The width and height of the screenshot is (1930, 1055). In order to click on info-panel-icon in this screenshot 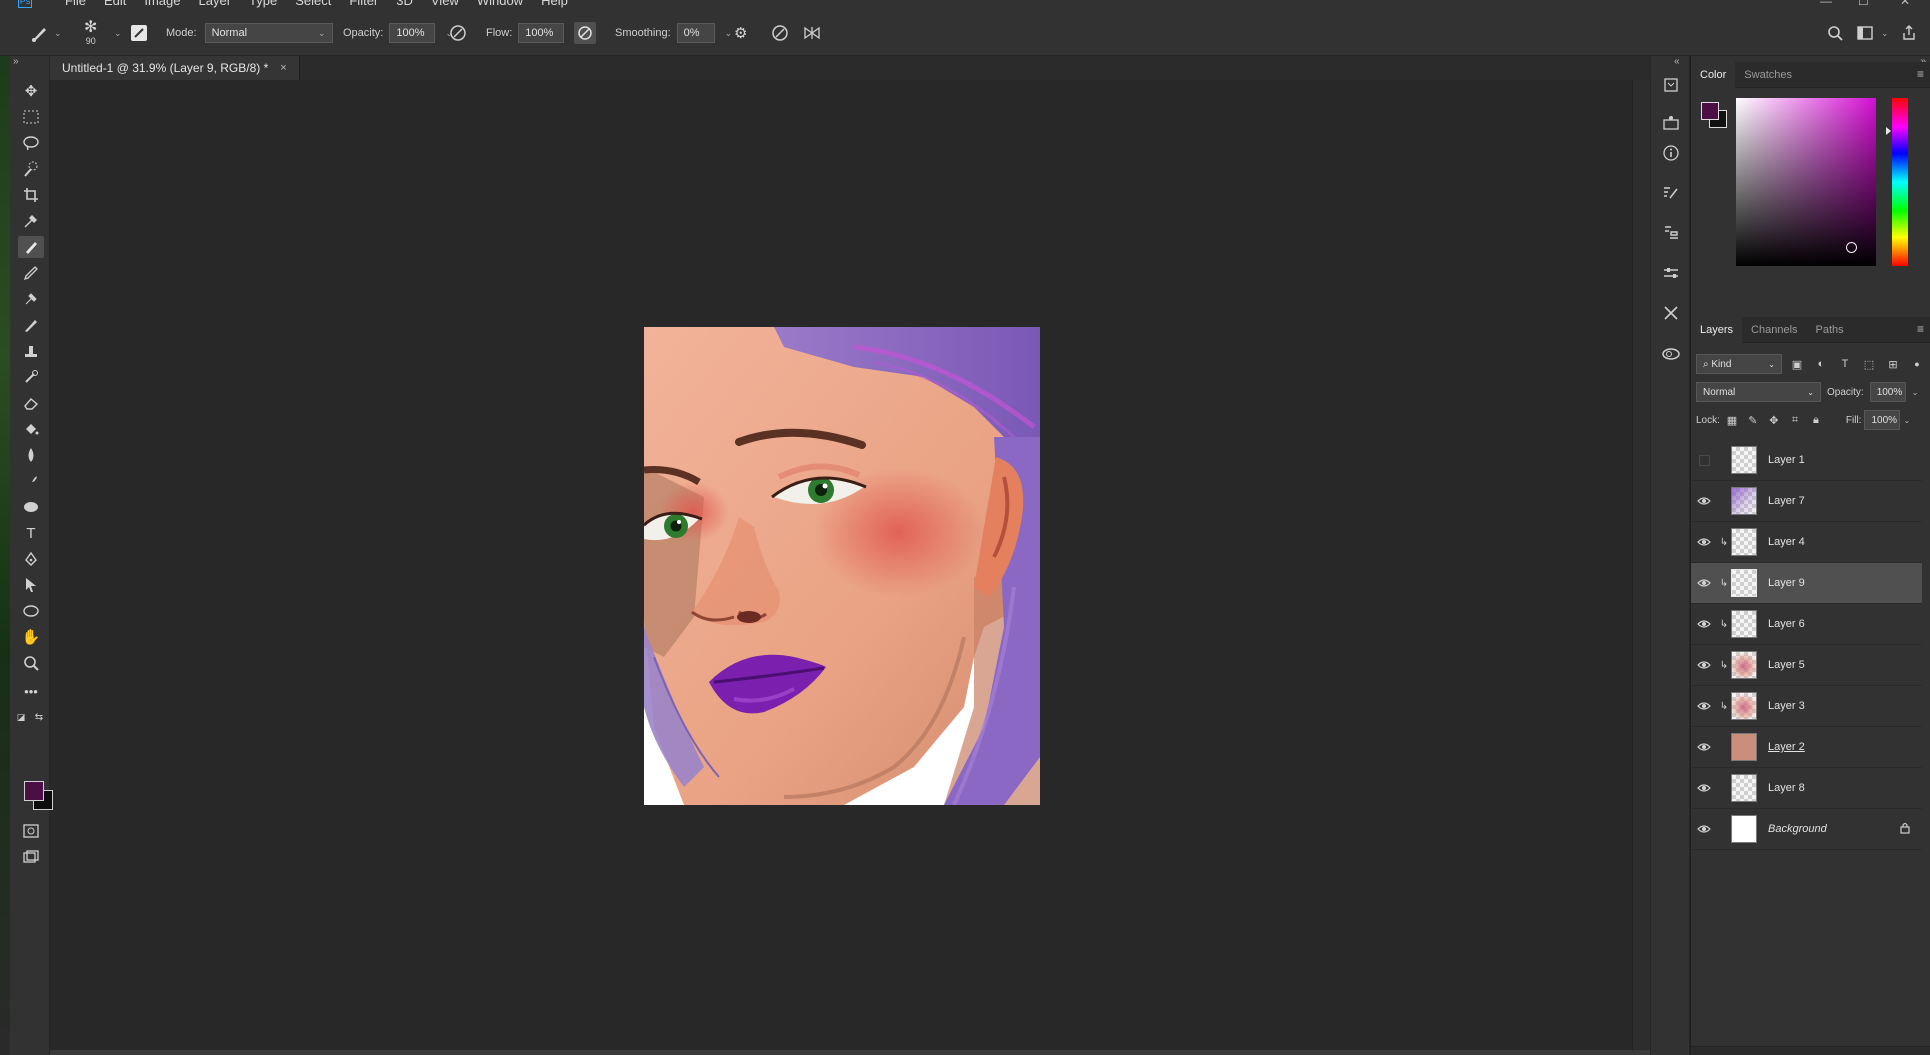, I will do `click(1671, 153)`.